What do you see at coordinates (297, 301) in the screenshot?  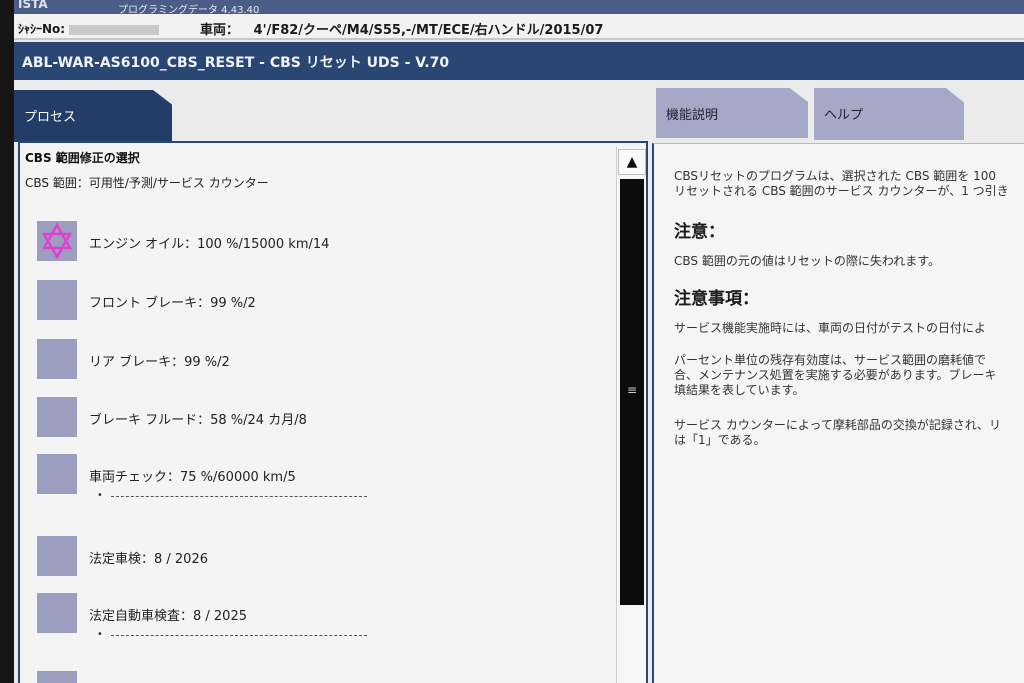 I see `cbs-item-front-brake: フロント ブレーキ：99 %/2` at bounding box center [297, 301].